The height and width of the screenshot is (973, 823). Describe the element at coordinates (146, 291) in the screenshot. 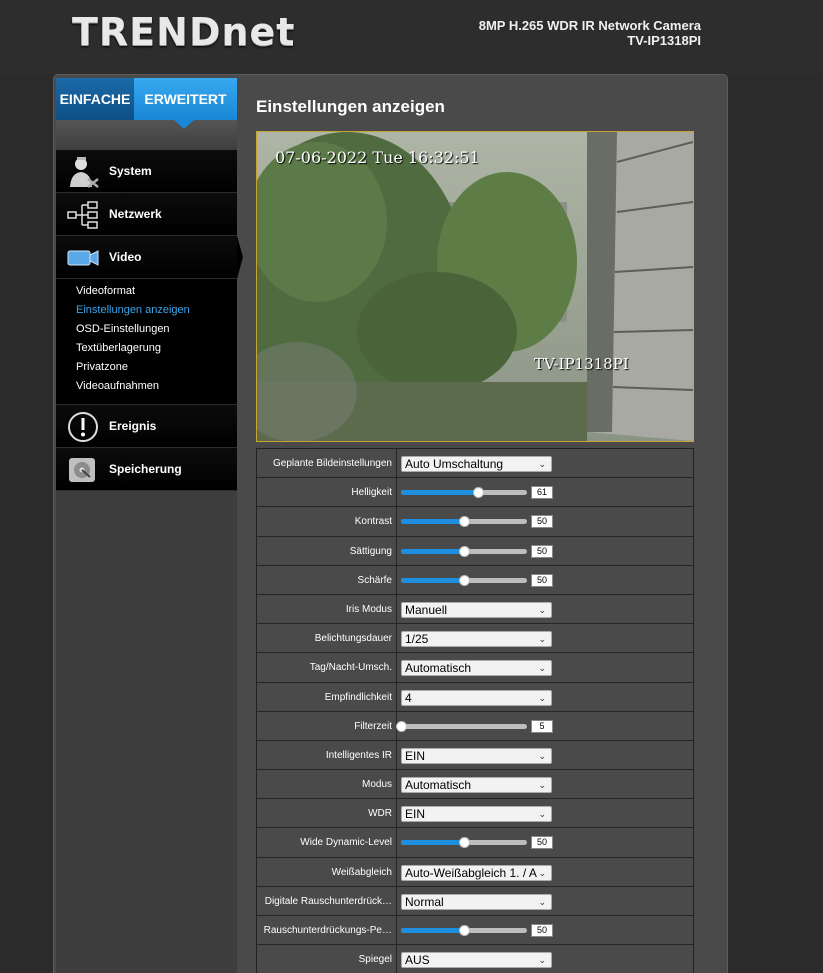

I see `submenu-item-video-format: Videoformat` at that location.